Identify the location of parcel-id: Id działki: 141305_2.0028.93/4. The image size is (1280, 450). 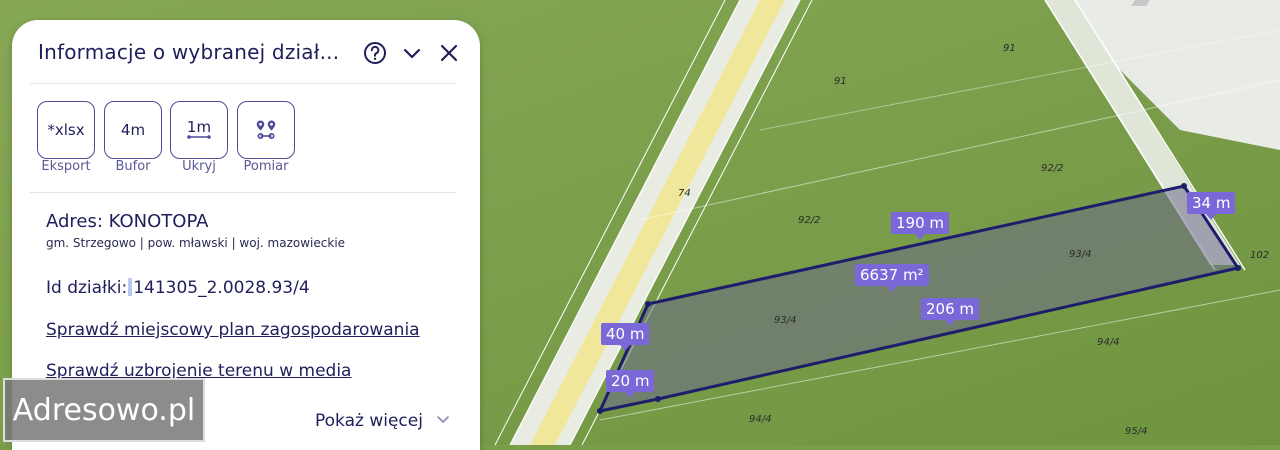
(178, 288).